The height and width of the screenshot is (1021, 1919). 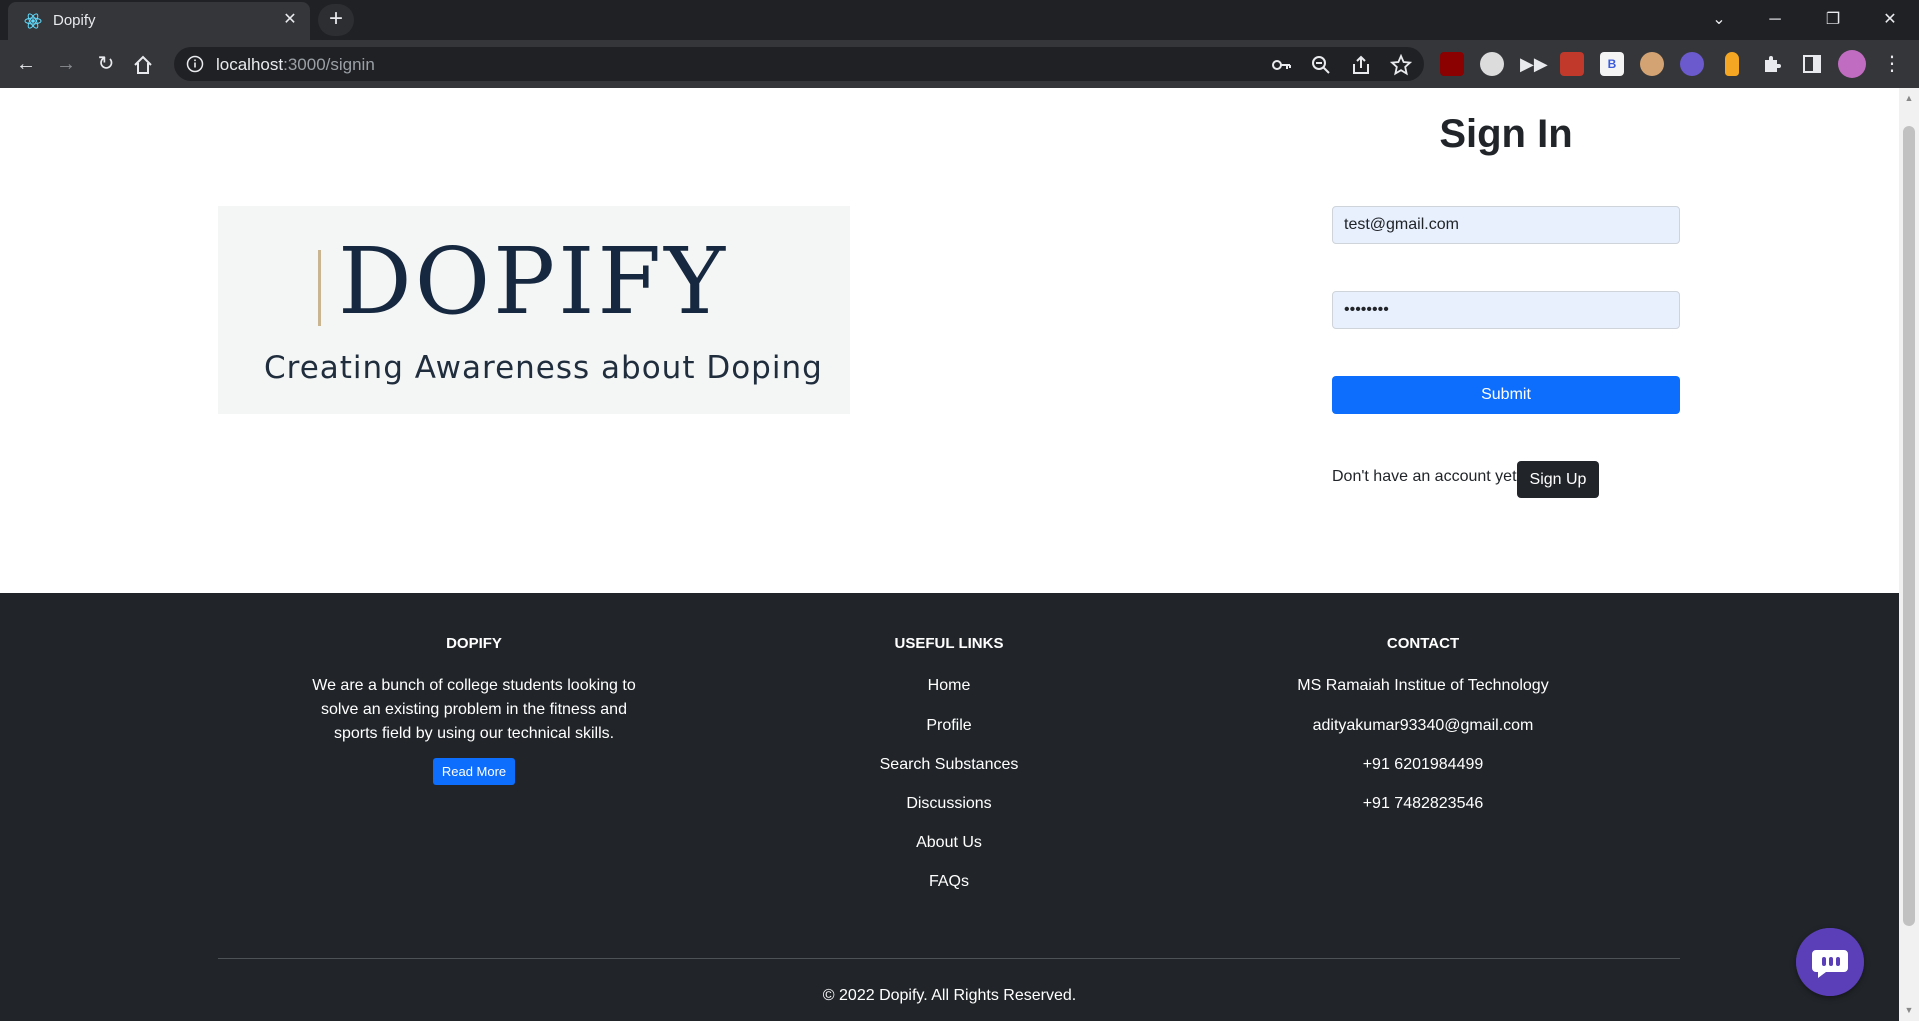 I want to click on no-account-text: Don't have an account yet, so click(x=1424, y=476).